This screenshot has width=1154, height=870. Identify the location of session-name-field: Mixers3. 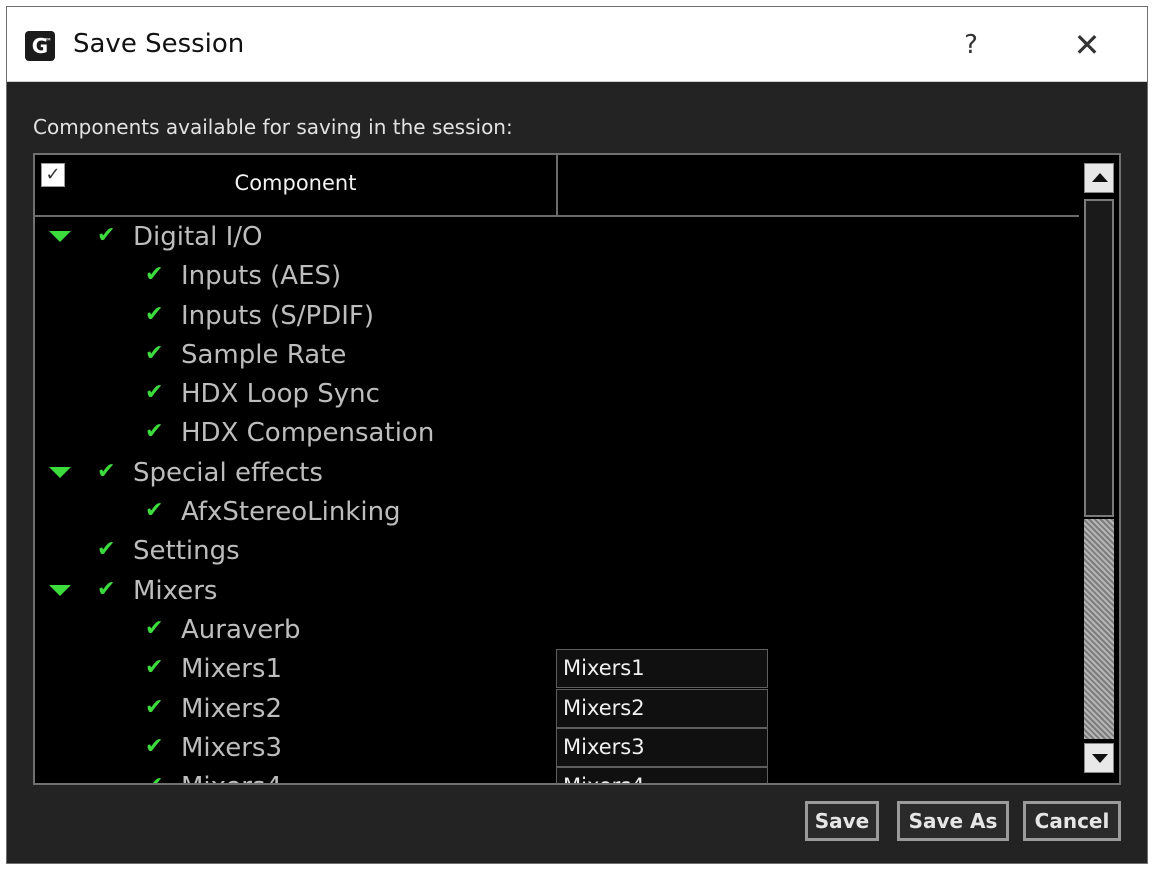
(662, 747).